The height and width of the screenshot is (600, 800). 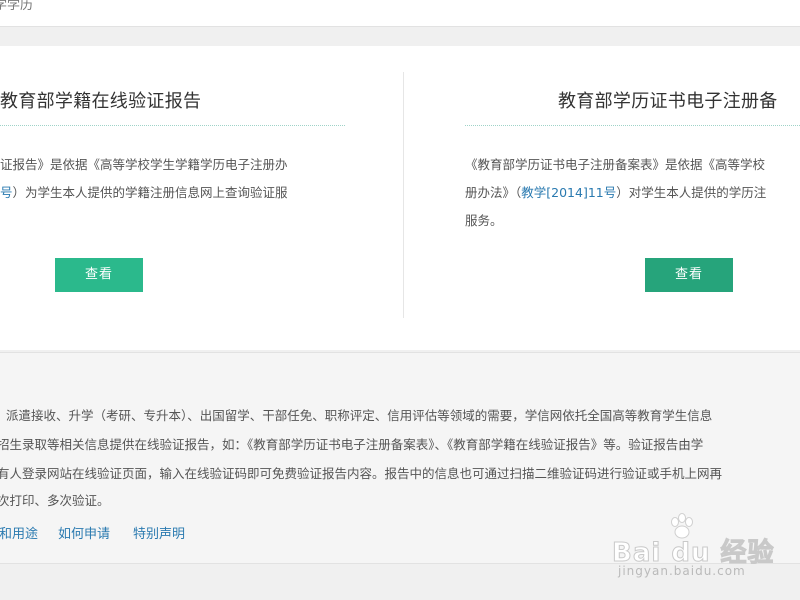 What do you see at coordinates (84, 532) in the screenshot?
I see `link-how-to-apply: 如何申请` at bounding box center [84, 532].